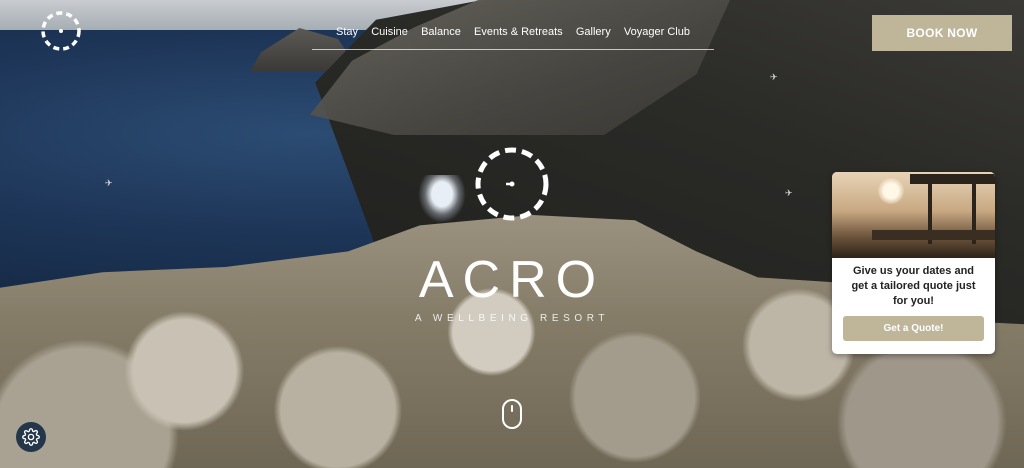  What do you see at coordinates (512, 184) in the screenshot?
I see `brand-logo-icon` at bounding box center [512, 184].